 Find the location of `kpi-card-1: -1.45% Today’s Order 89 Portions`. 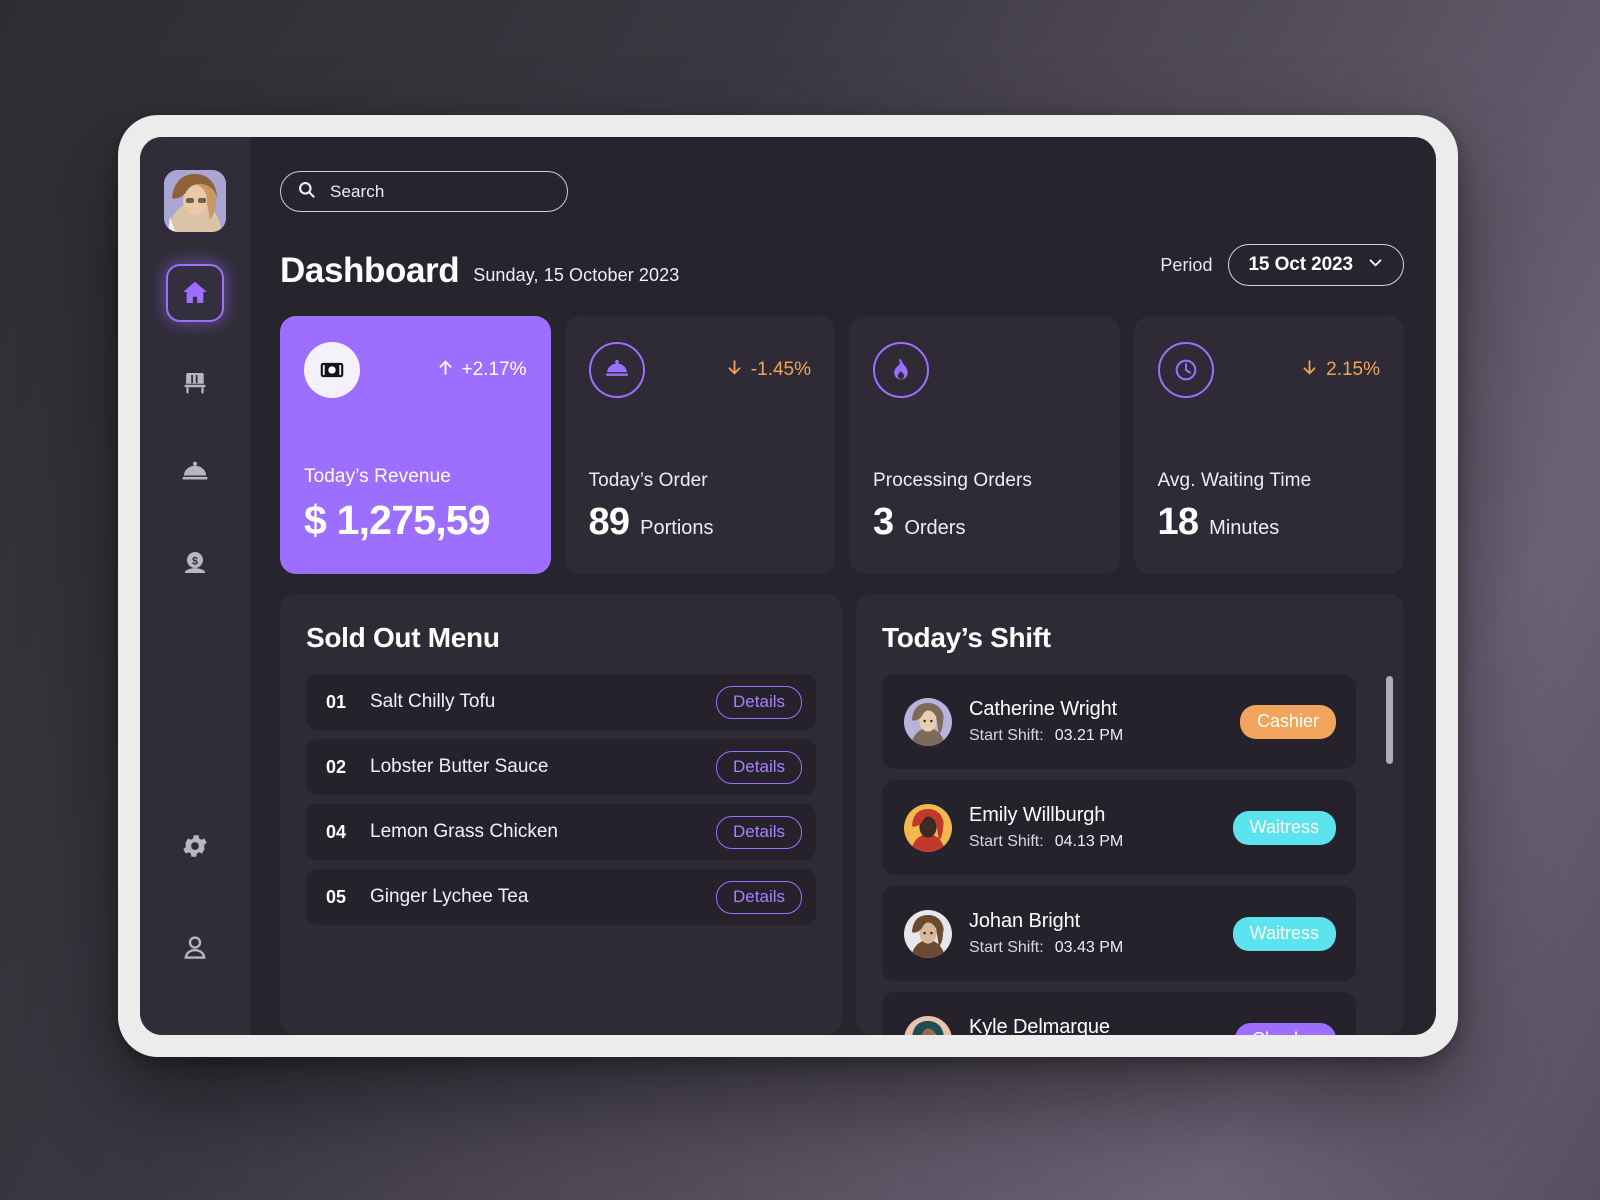

kpi-card-1: -1.45% Today’s Order 89 Portions is located at coordinates (699, 445).